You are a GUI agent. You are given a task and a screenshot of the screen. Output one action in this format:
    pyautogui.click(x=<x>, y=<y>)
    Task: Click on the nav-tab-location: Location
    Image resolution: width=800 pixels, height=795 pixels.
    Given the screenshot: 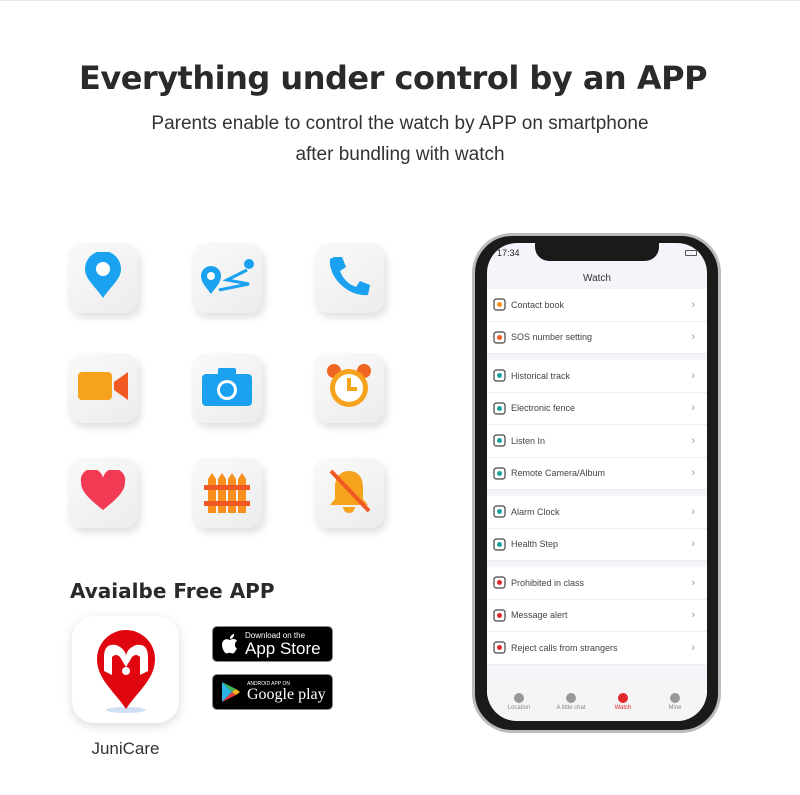 What is the action you would take?
    pyautogui.click(x=519, y=701)
    